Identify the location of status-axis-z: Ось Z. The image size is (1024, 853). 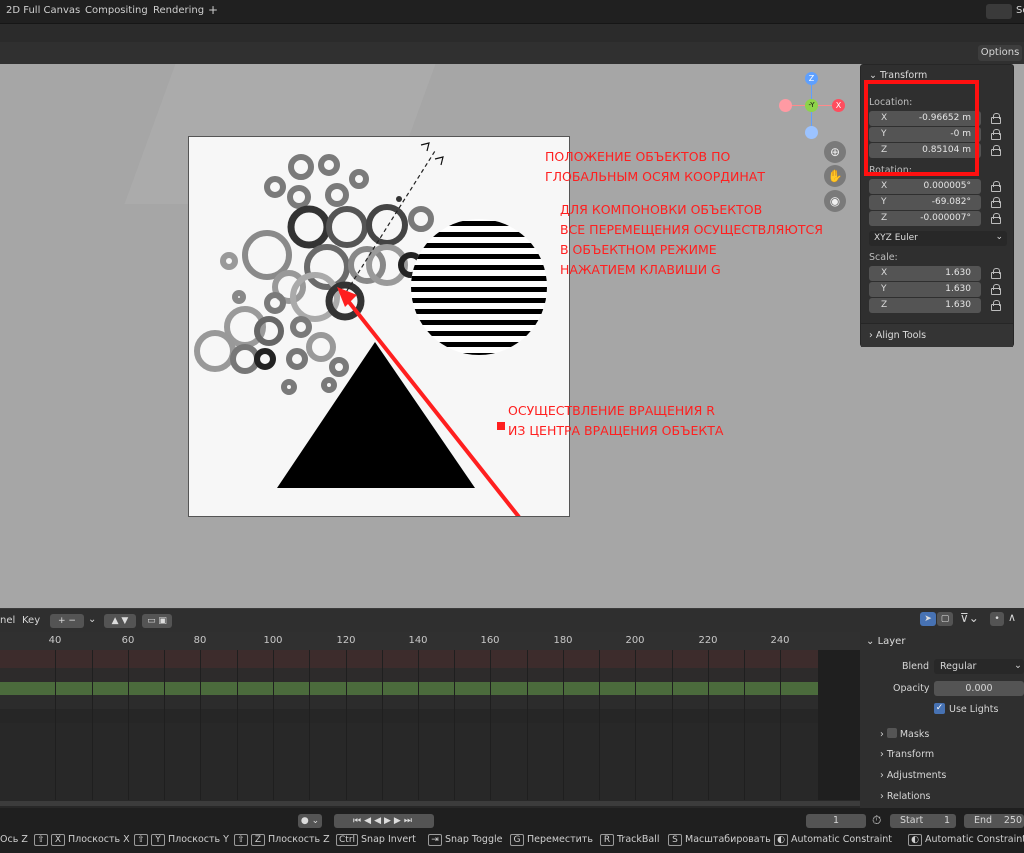
(14, 839).